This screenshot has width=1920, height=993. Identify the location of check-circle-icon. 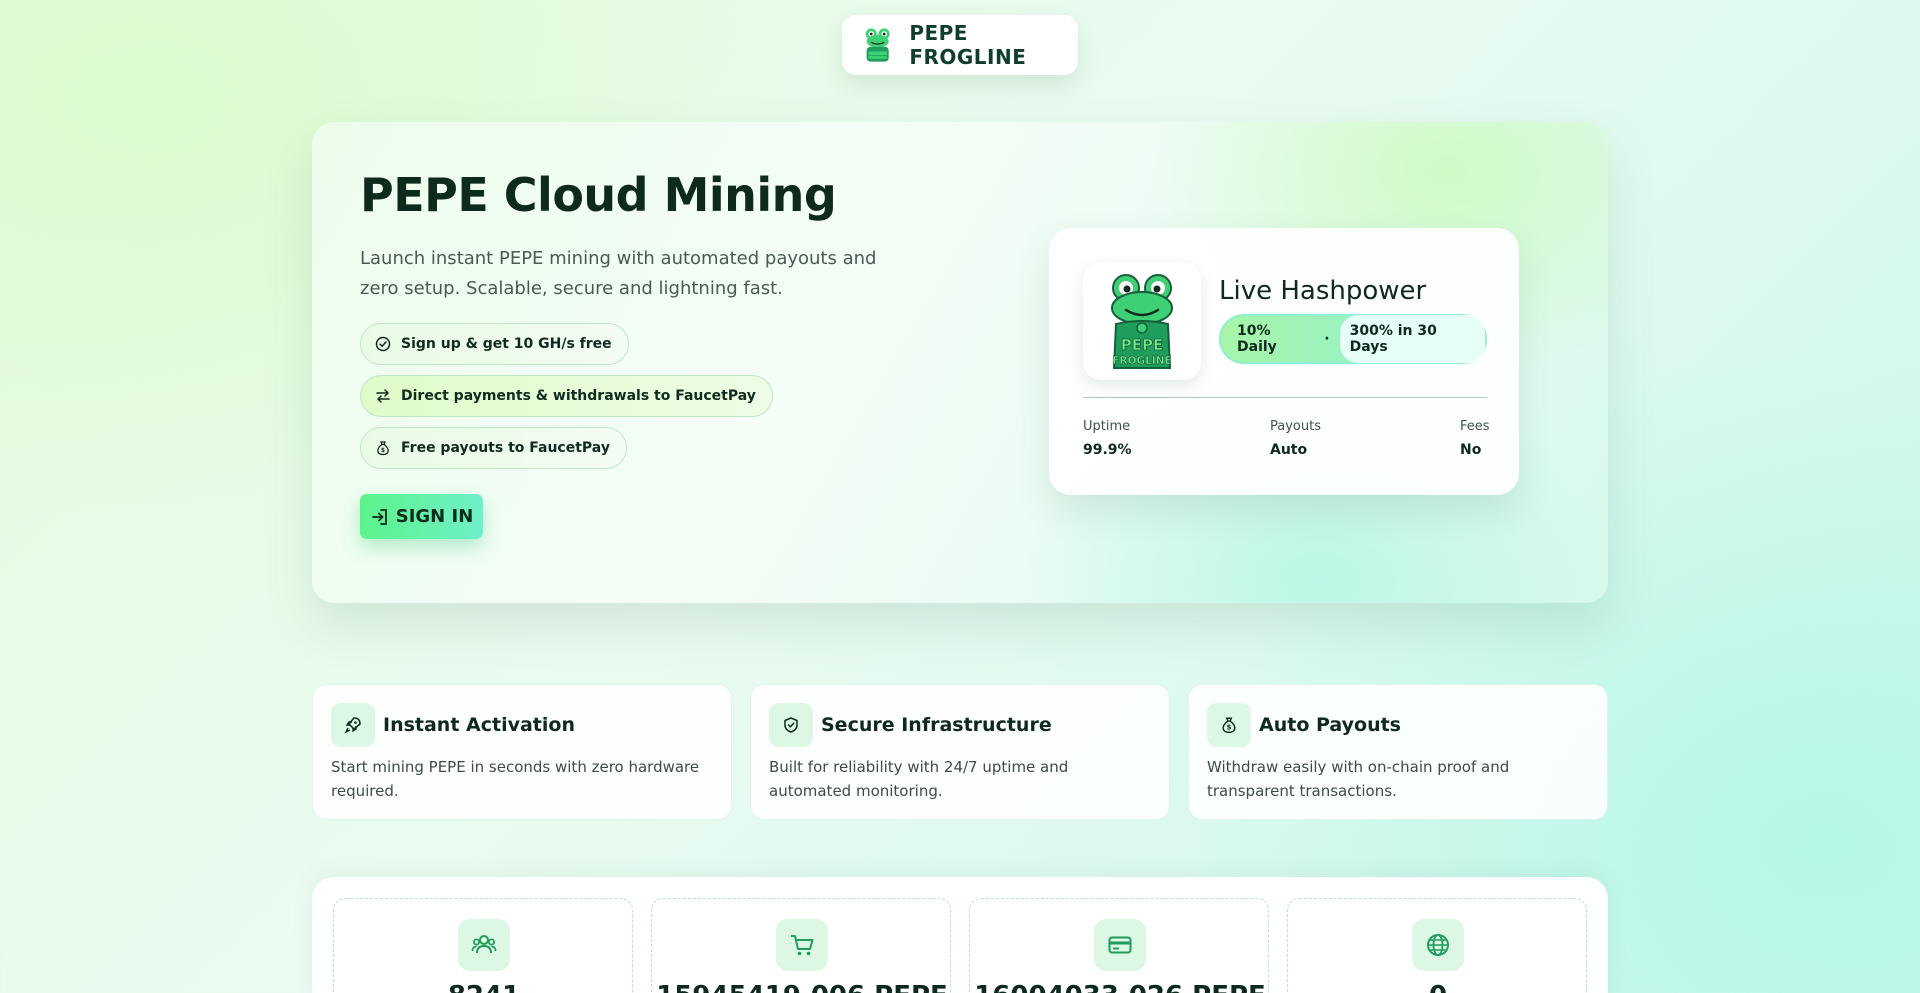
(383, 344).